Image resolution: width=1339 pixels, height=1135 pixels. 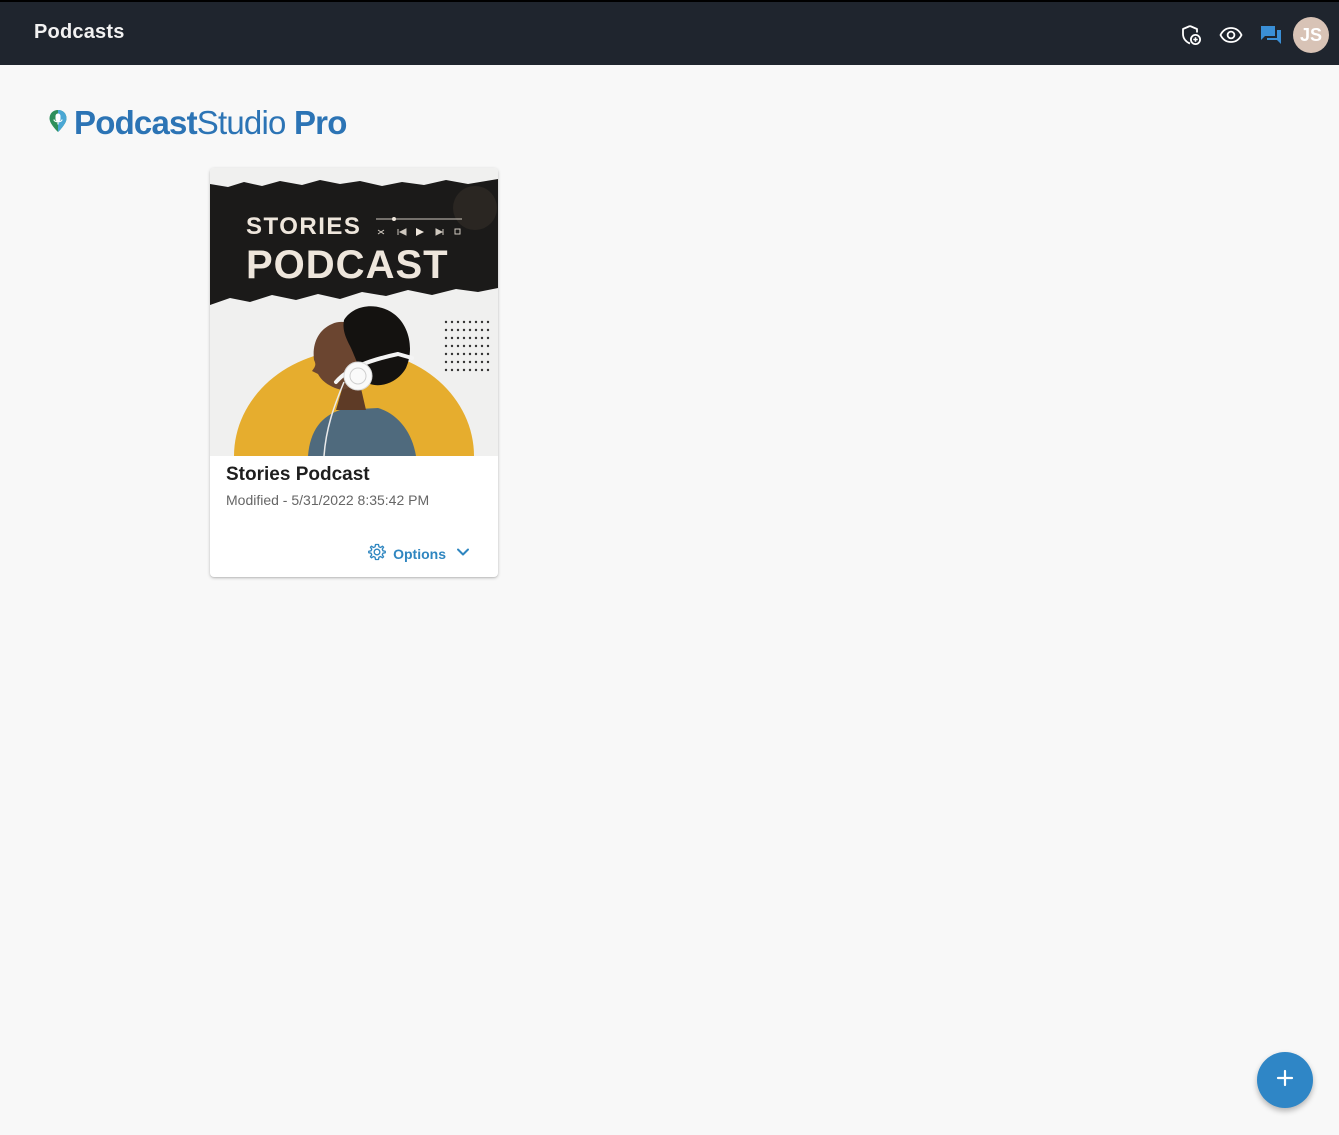 I want to click on modified-timestamp: Modified - 5/31/2022 8:35:42 PM, so click(x=328, y=500).